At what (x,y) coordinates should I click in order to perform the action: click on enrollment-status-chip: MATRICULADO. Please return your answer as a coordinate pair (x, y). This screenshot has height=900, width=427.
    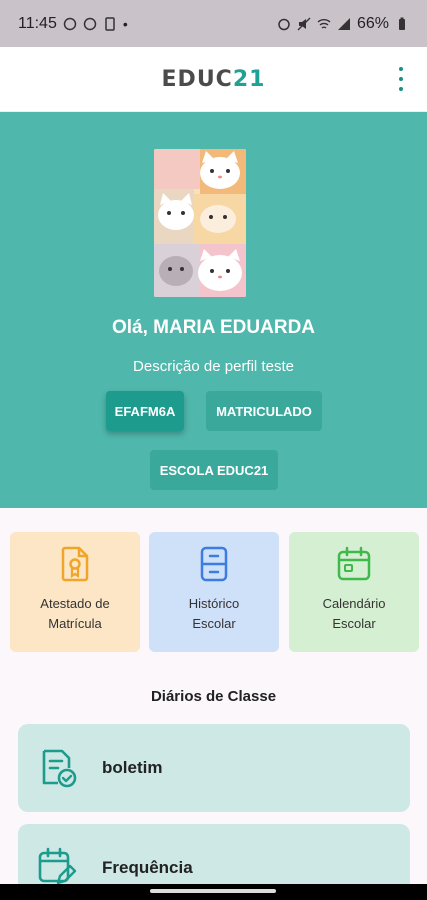
    Looking at the image, I should click on (264, 411).